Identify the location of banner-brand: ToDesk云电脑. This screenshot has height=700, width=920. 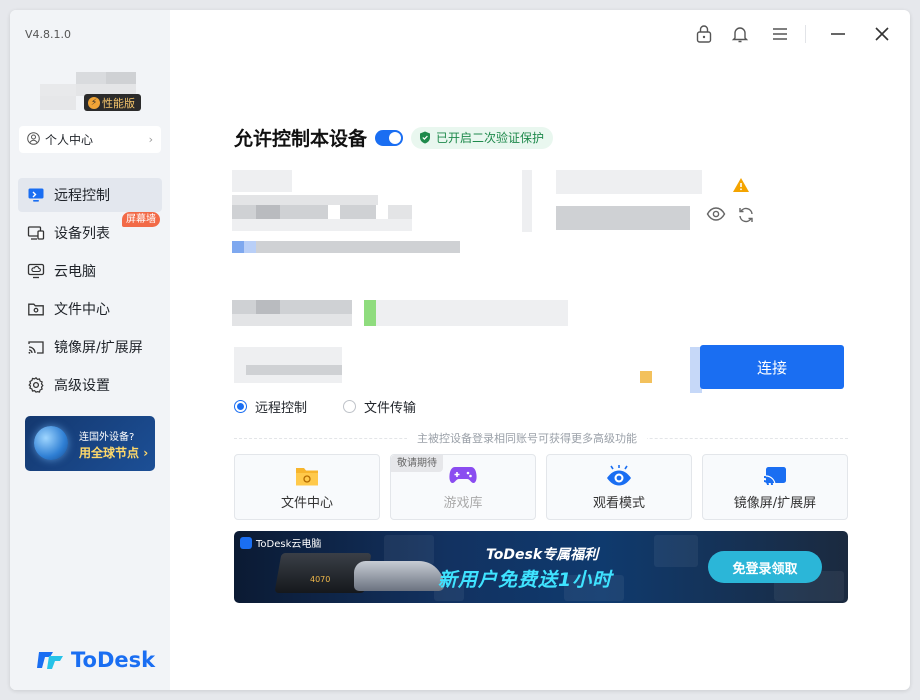
(280, 542).